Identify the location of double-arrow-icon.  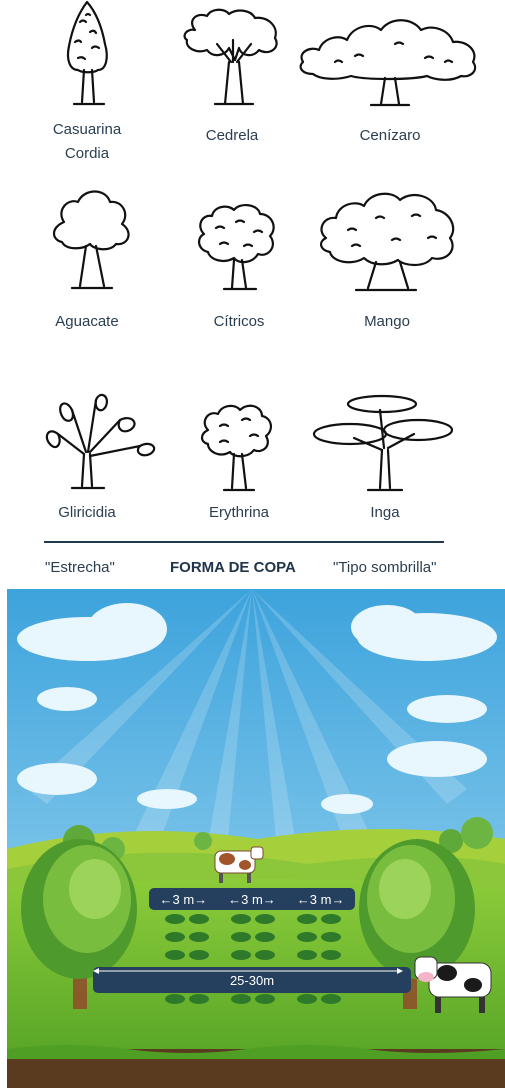
(248, 971).